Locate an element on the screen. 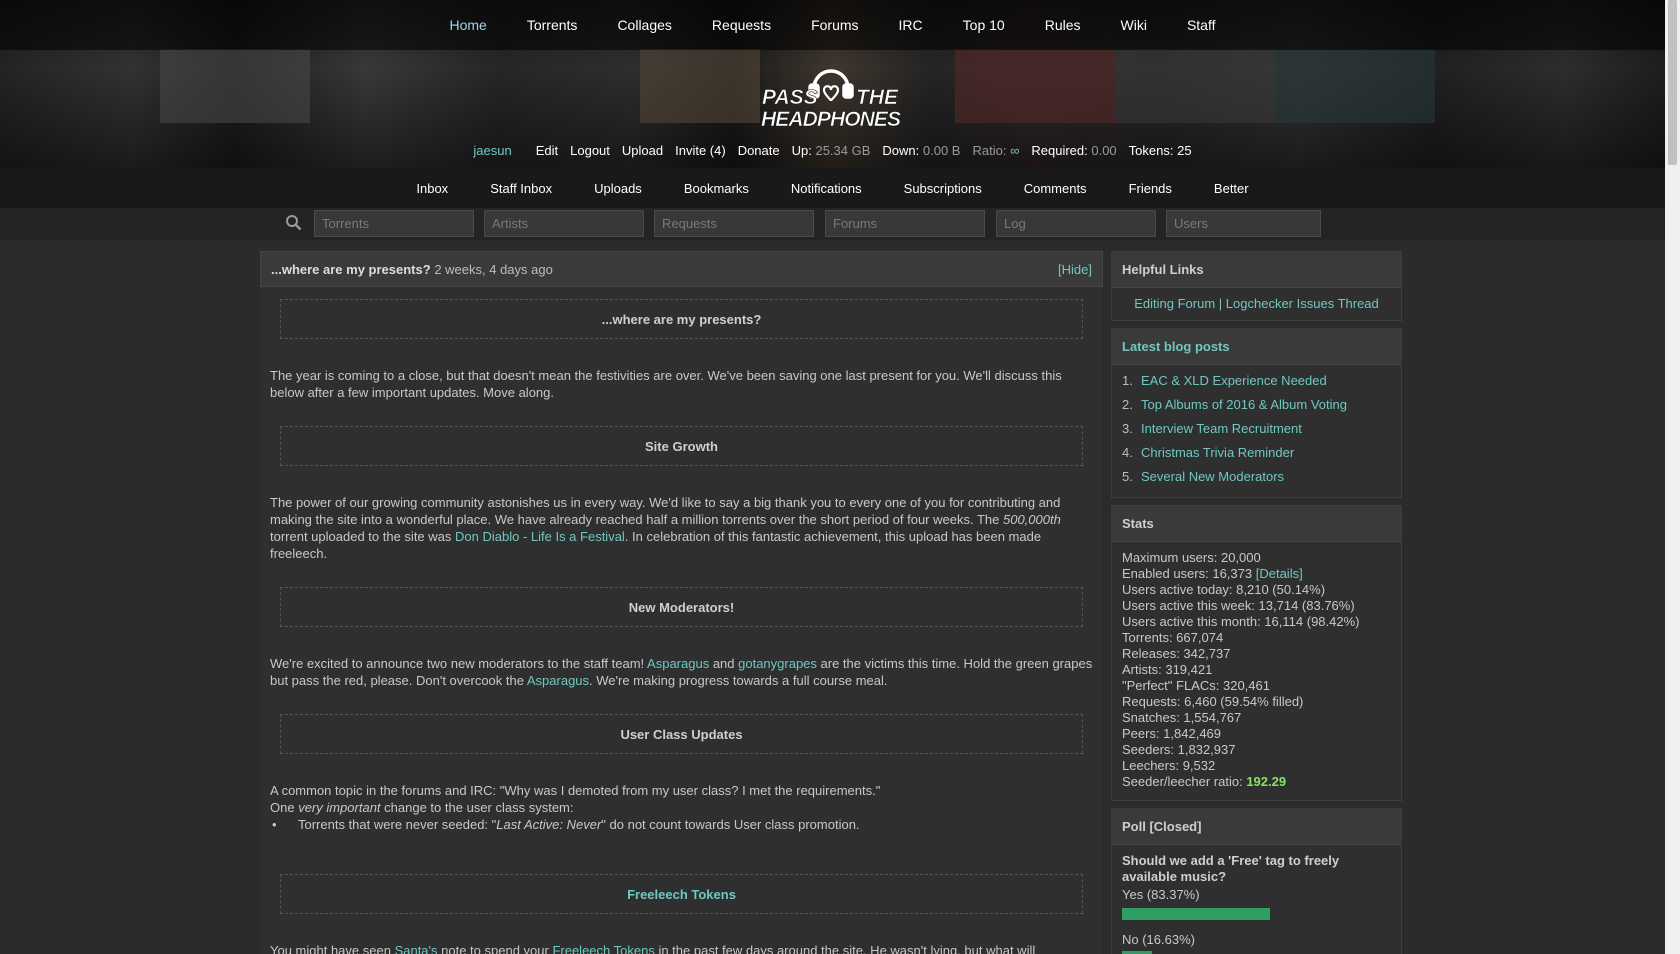 The width and height of the screenshot is (1680, 954). upload-link: Upload is located at coordinates (642, 150).